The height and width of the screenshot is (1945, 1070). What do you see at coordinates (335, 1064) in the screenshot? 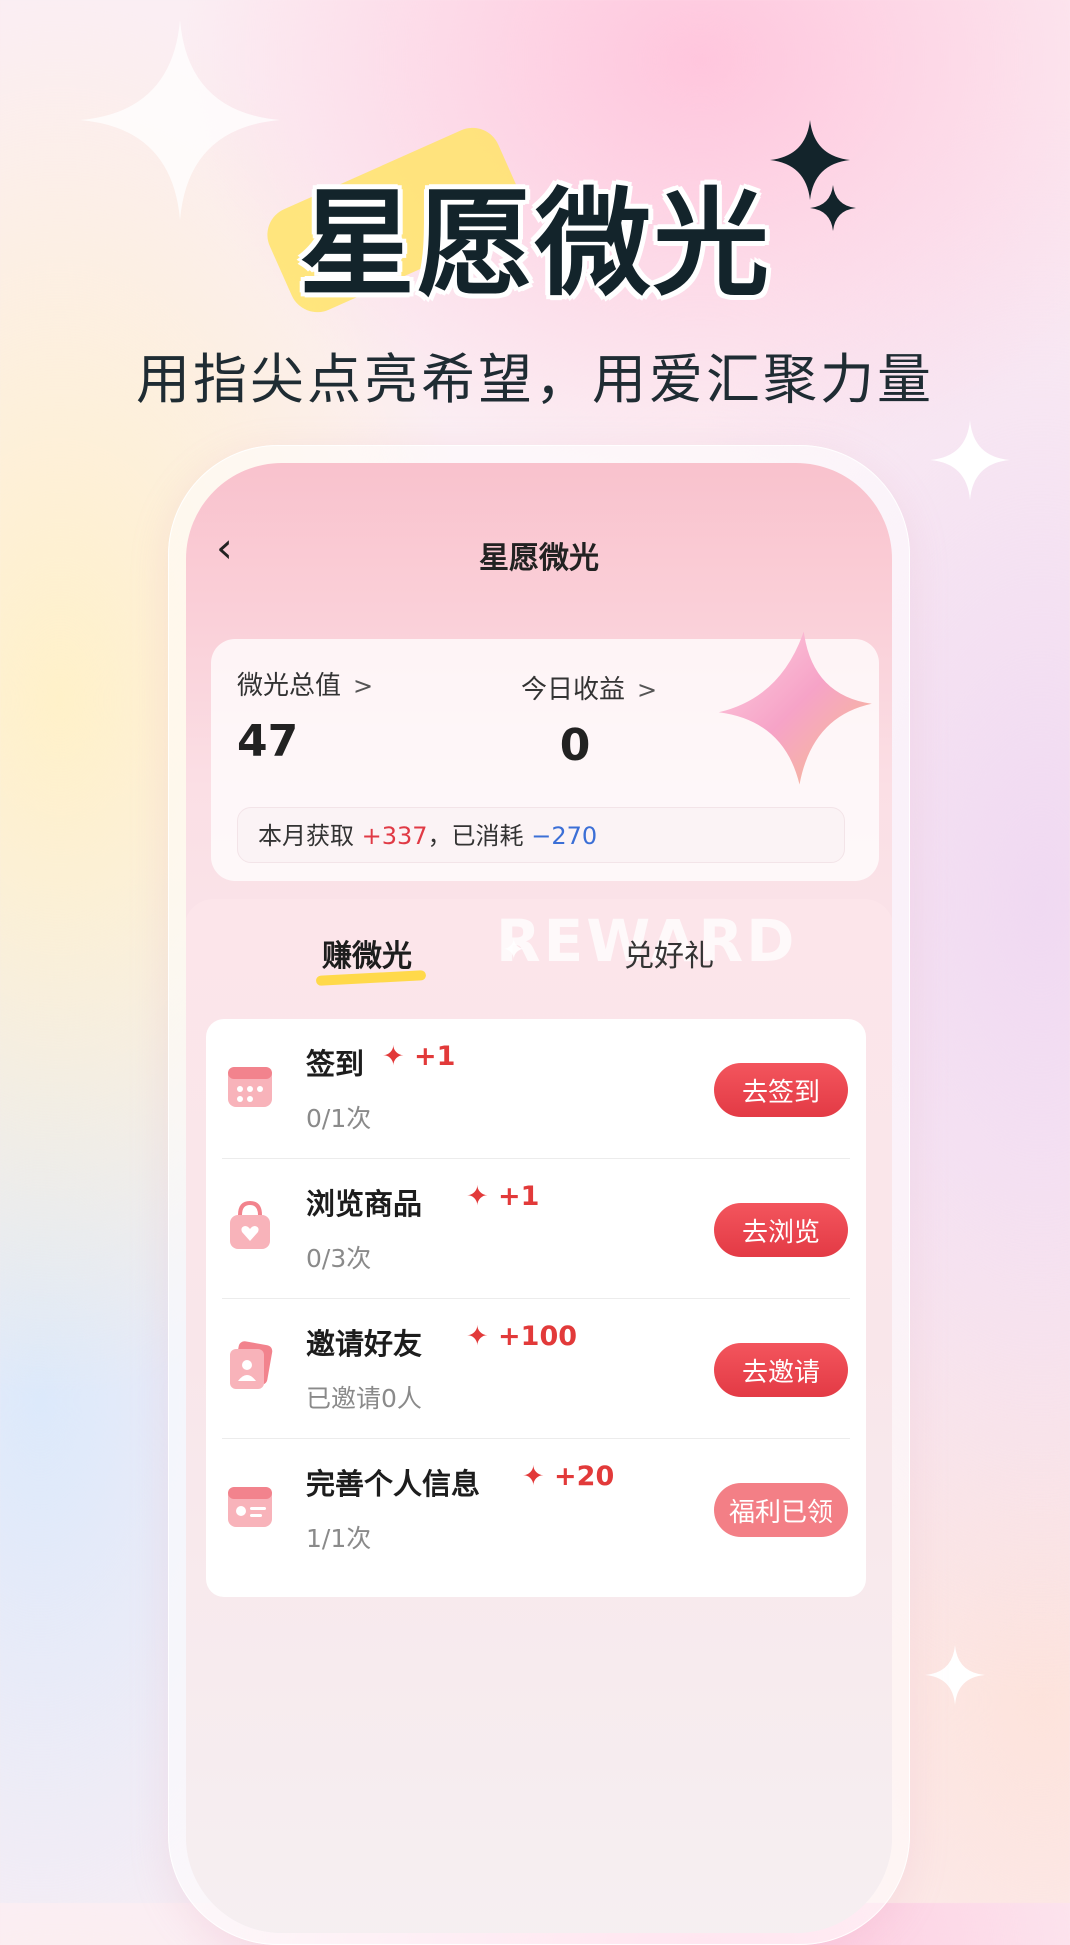
I see `task-title: 签到` at bounding box center [335, 1064].